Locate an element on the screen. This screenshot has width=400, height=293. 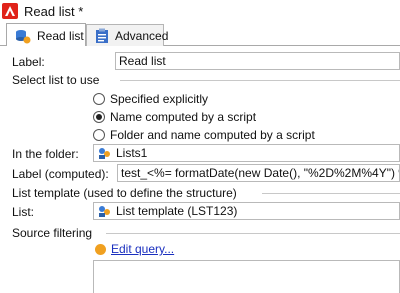
query-status-icon is located at coordinates (100, 249).